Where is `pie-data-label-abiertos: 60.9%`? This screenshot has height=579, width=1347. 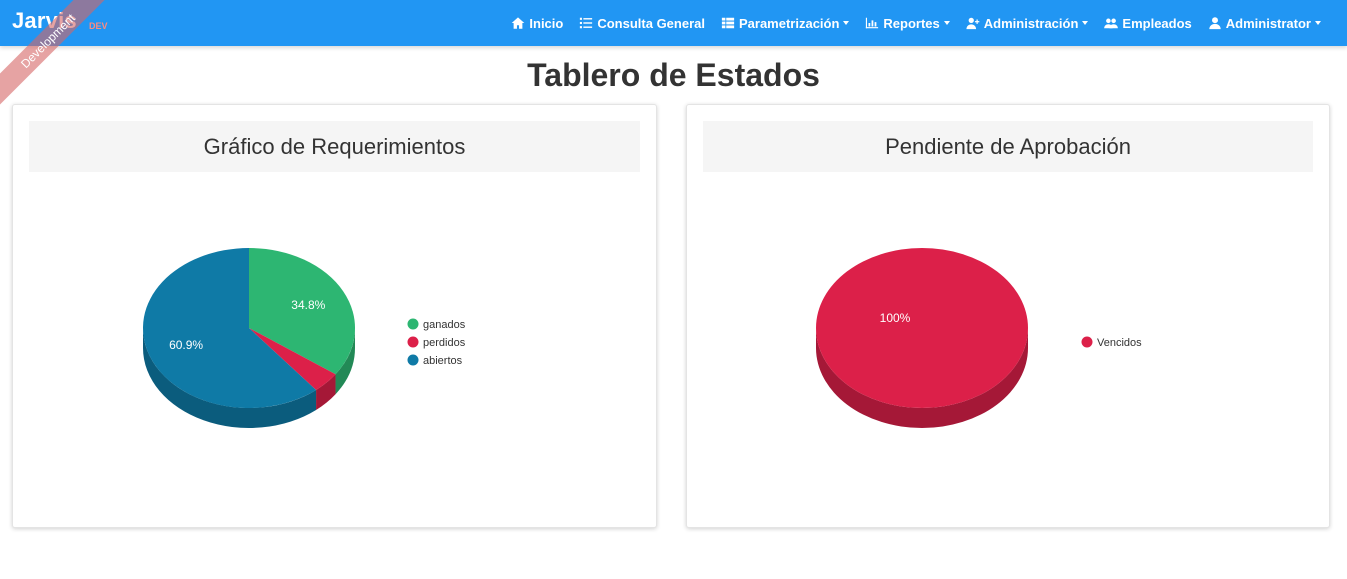
pie-data-label-abiertos: 60.9% is located at coordinates (186, 345).